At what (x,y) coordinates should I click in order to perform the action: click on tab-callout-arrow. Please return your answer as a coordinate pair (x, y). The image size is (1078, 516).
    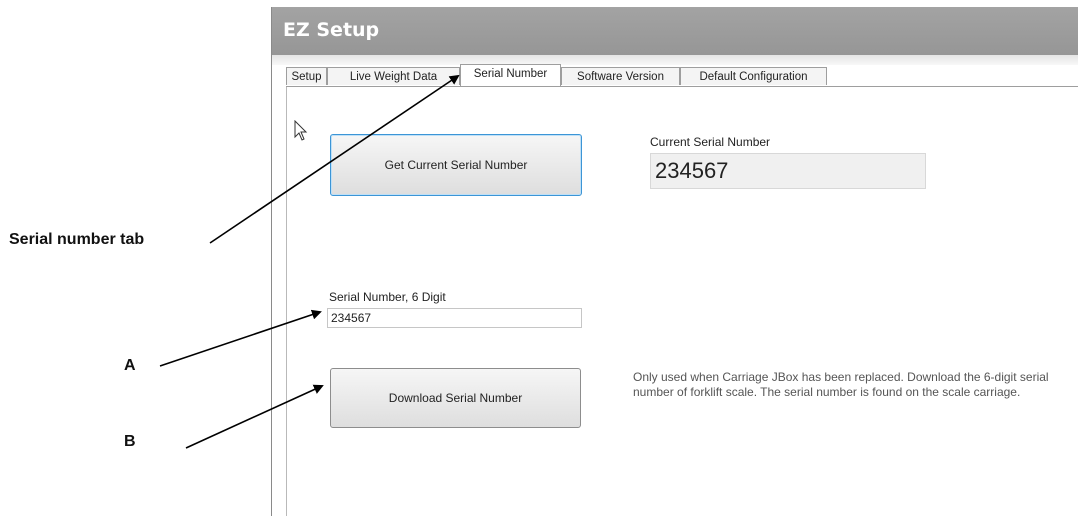
    Looking at the image, I should click on (334, 159).